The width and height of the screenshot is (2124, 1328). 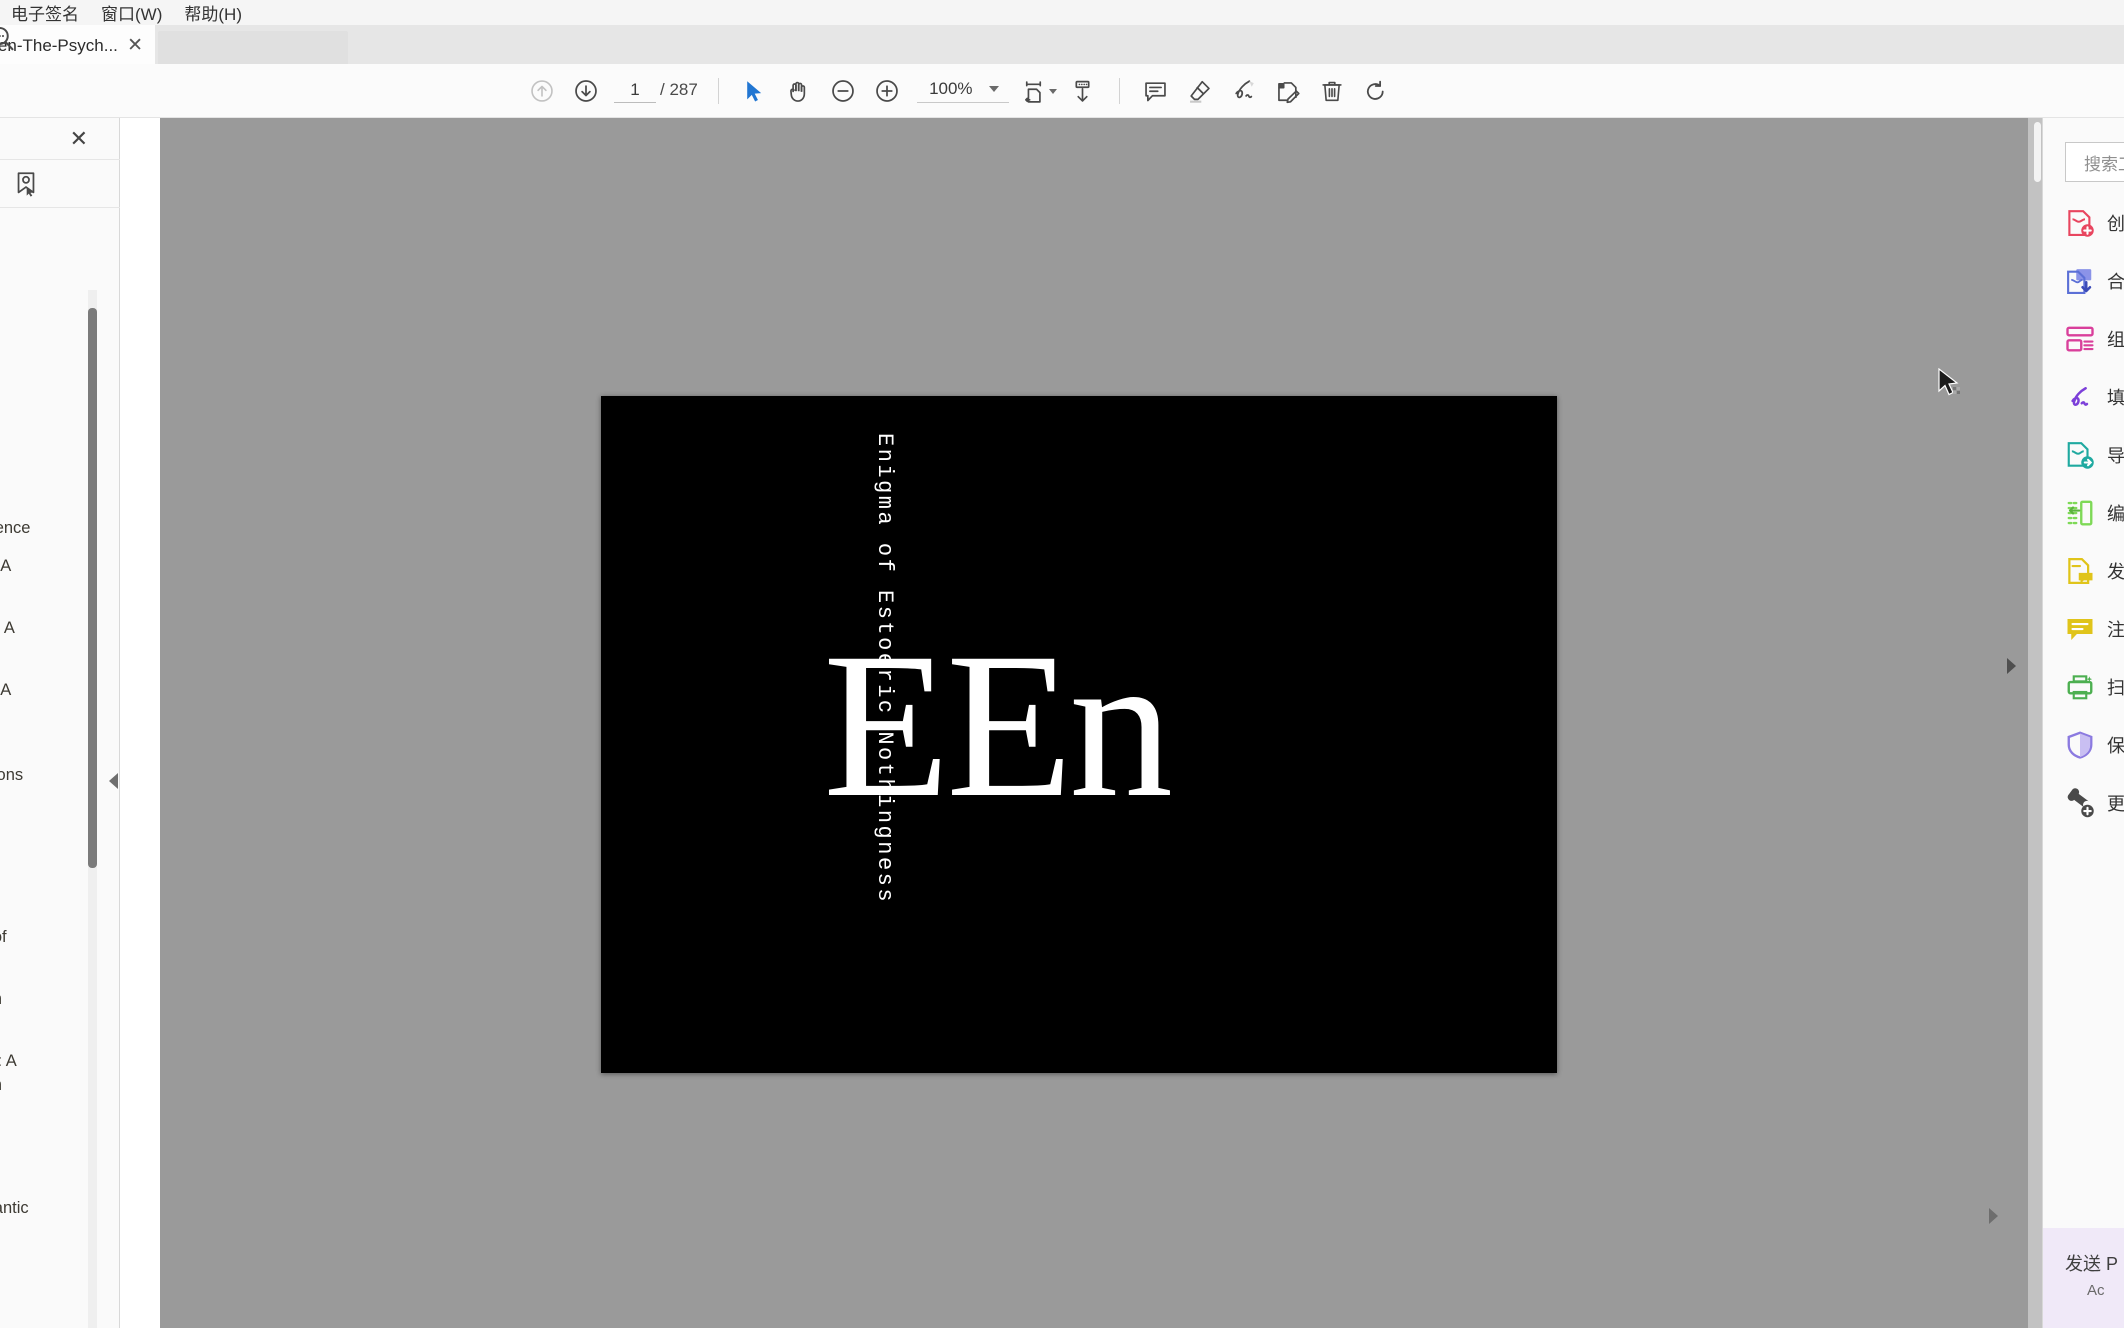 What do you see at coordinates (2079, 281) in the screenshot?
I see `merge-pdf-icon` at bounding box center [2079, 281].